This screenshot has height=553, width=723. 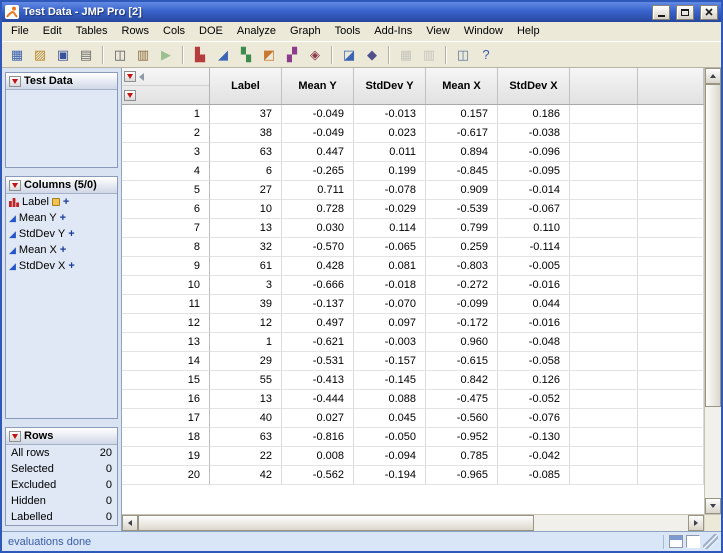 I want to click on data-cell: -0.052, so click(x=534, y=399).